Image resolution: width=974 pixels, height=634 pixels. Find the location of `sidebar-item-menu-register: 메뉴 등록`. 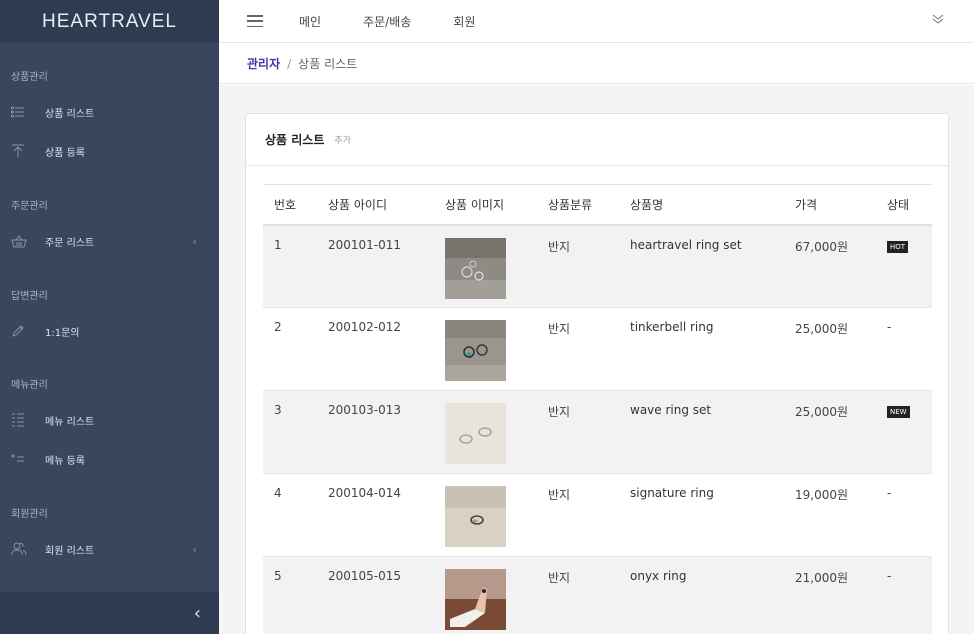

sidebar-item-menu-register: 메뉴 등록 is located at coordinates (111, 459).